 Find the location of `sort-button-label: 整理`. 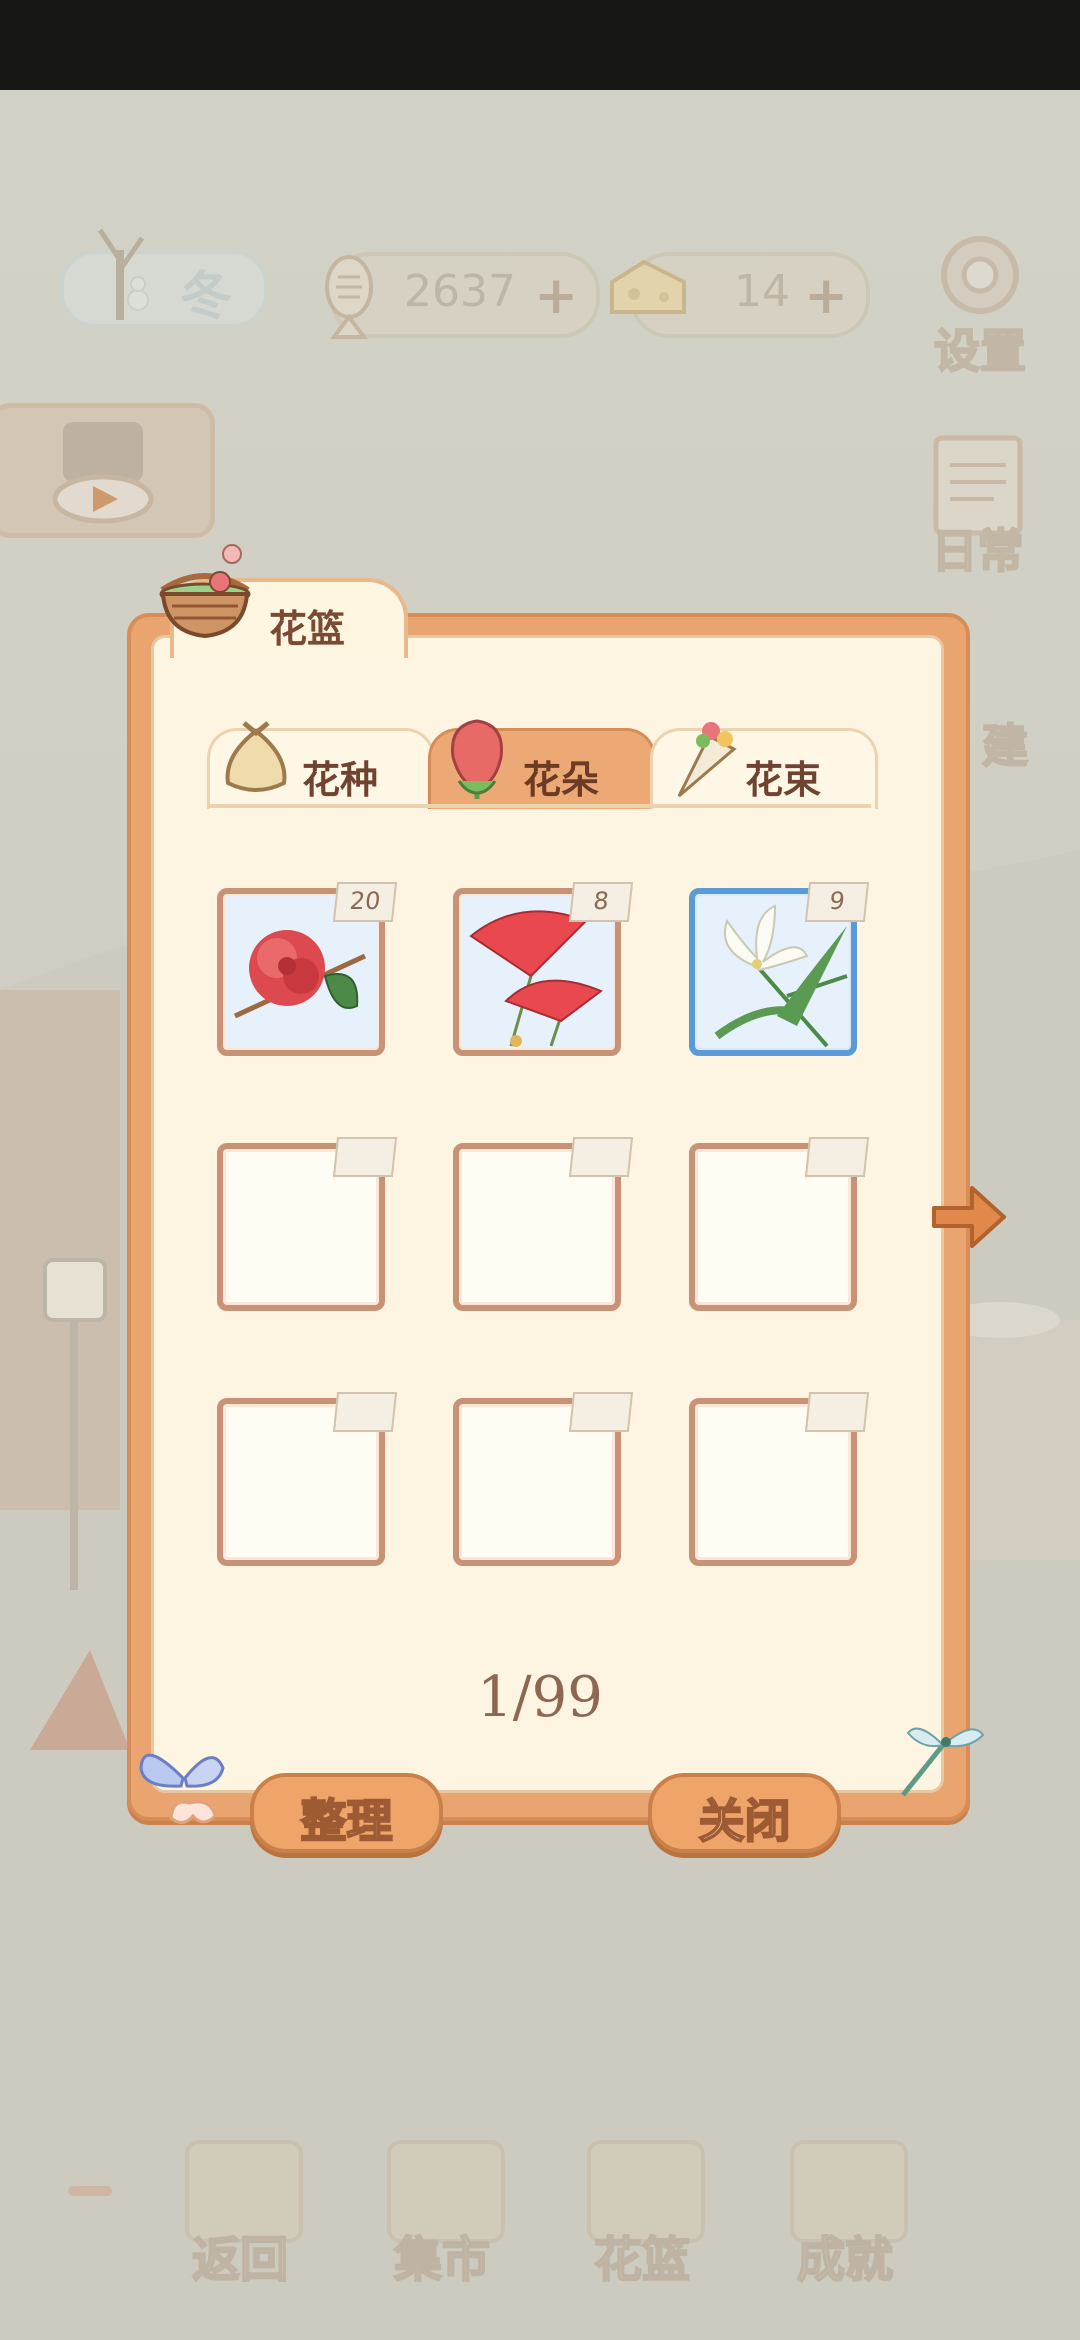

sort-button-label: 整理 is located at coordinates (347, 1821).